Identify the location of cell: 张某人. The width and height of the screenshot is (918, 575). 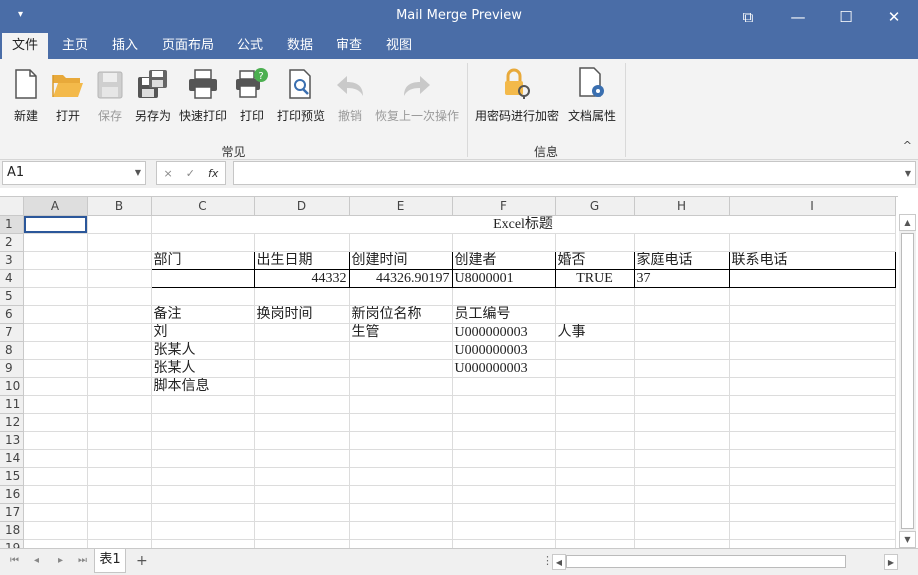
(203, 350).